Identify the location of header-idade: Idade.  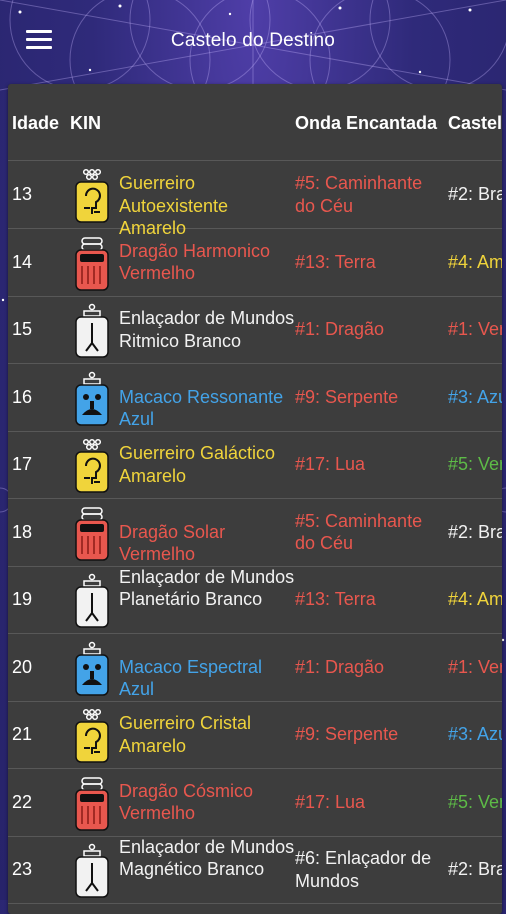
(36, 123).